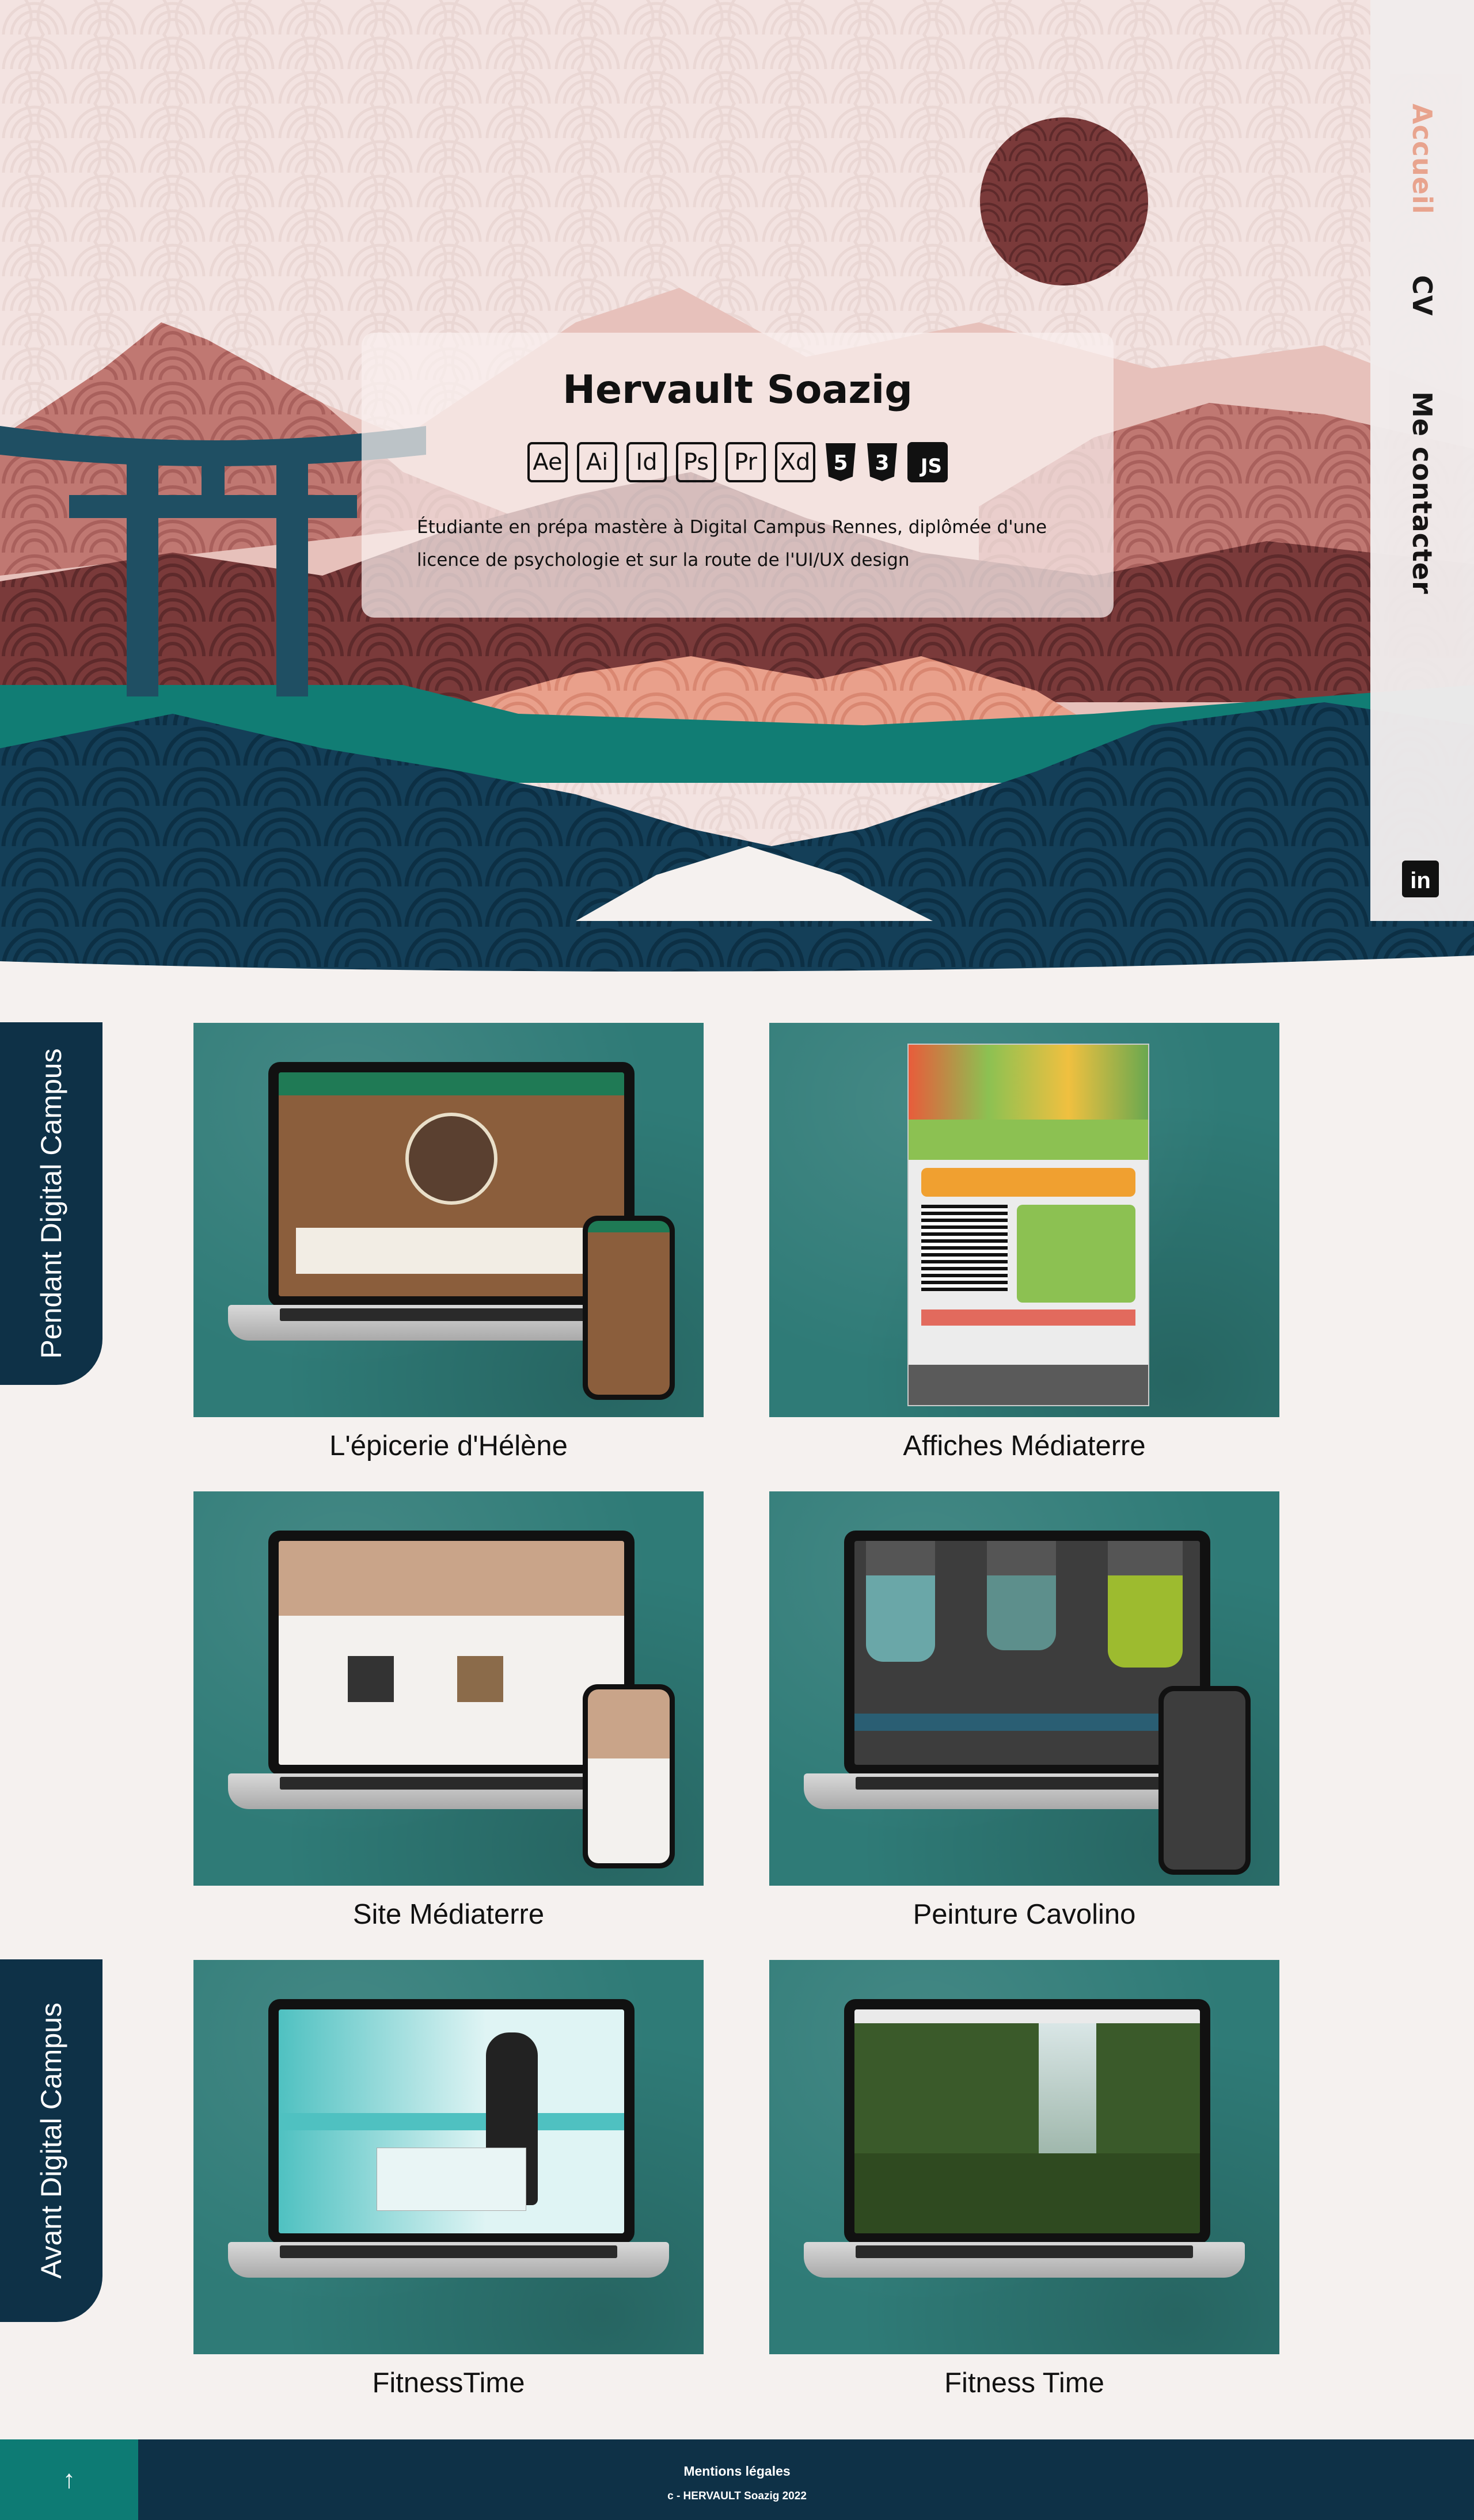  Describe the element at coordinates (51, 1203) in the screenshot. I see `section-tab-pendant: Pendant Digital Campus` at that location.